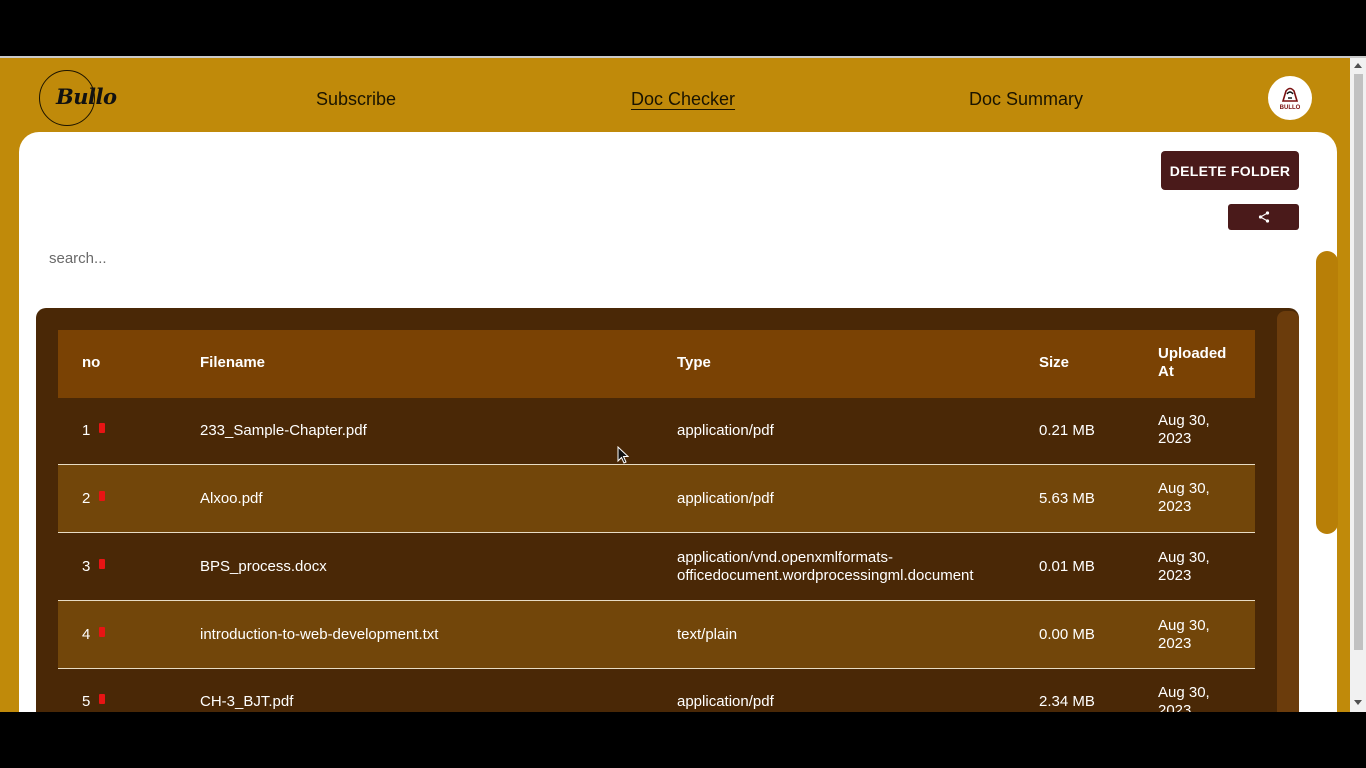  What do you see at coordinates (1067, 634) in the screenshot?
I see `row-size: 0.00 MB` at bounding box center [1067, 634].